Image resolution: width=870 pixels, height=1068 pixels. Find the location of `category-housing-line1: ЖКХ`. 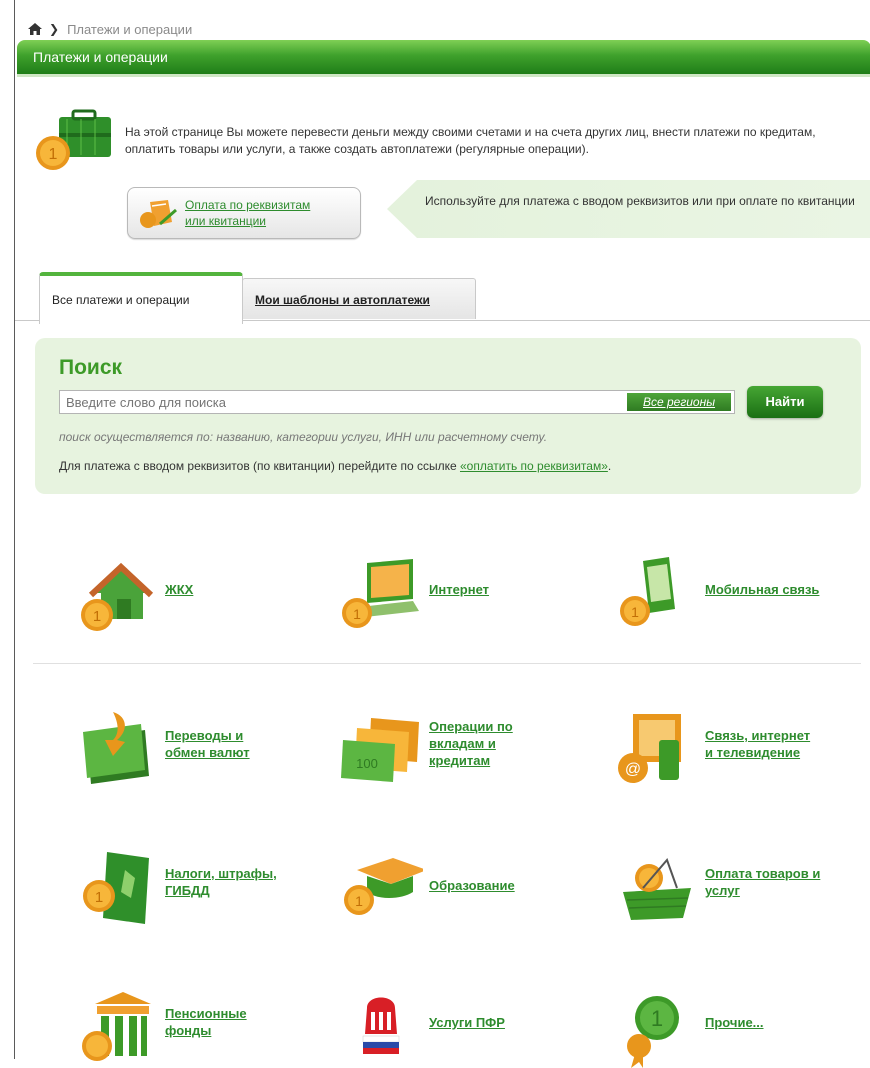

category-housing-line1: ЖКХ is located at coordinates (179, 589).